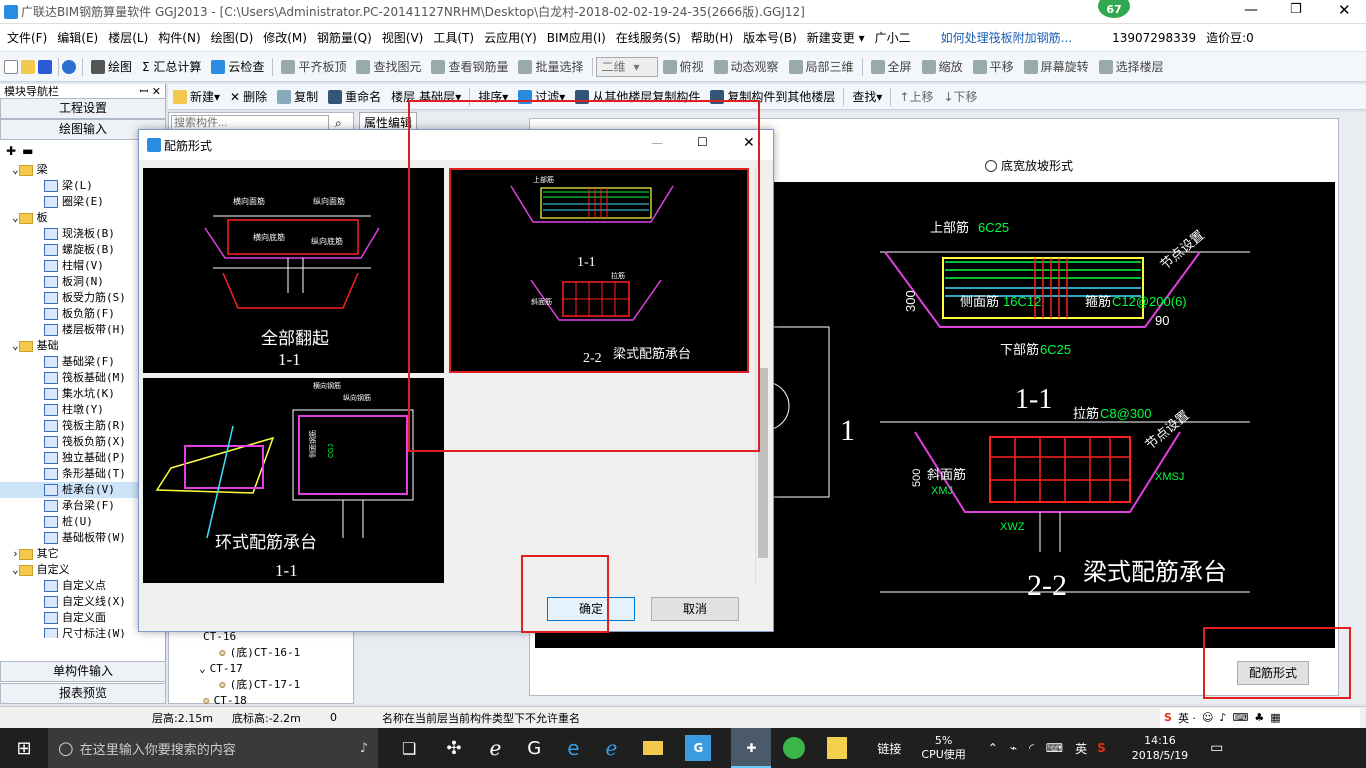 Image resolution: width=1366 pixels, height=768 pixels. What do you see at coordinates (171, 66) in the screenshot?
I see `summary-calc-button: Σ 汇总计算` at bounding box center [171, 66].